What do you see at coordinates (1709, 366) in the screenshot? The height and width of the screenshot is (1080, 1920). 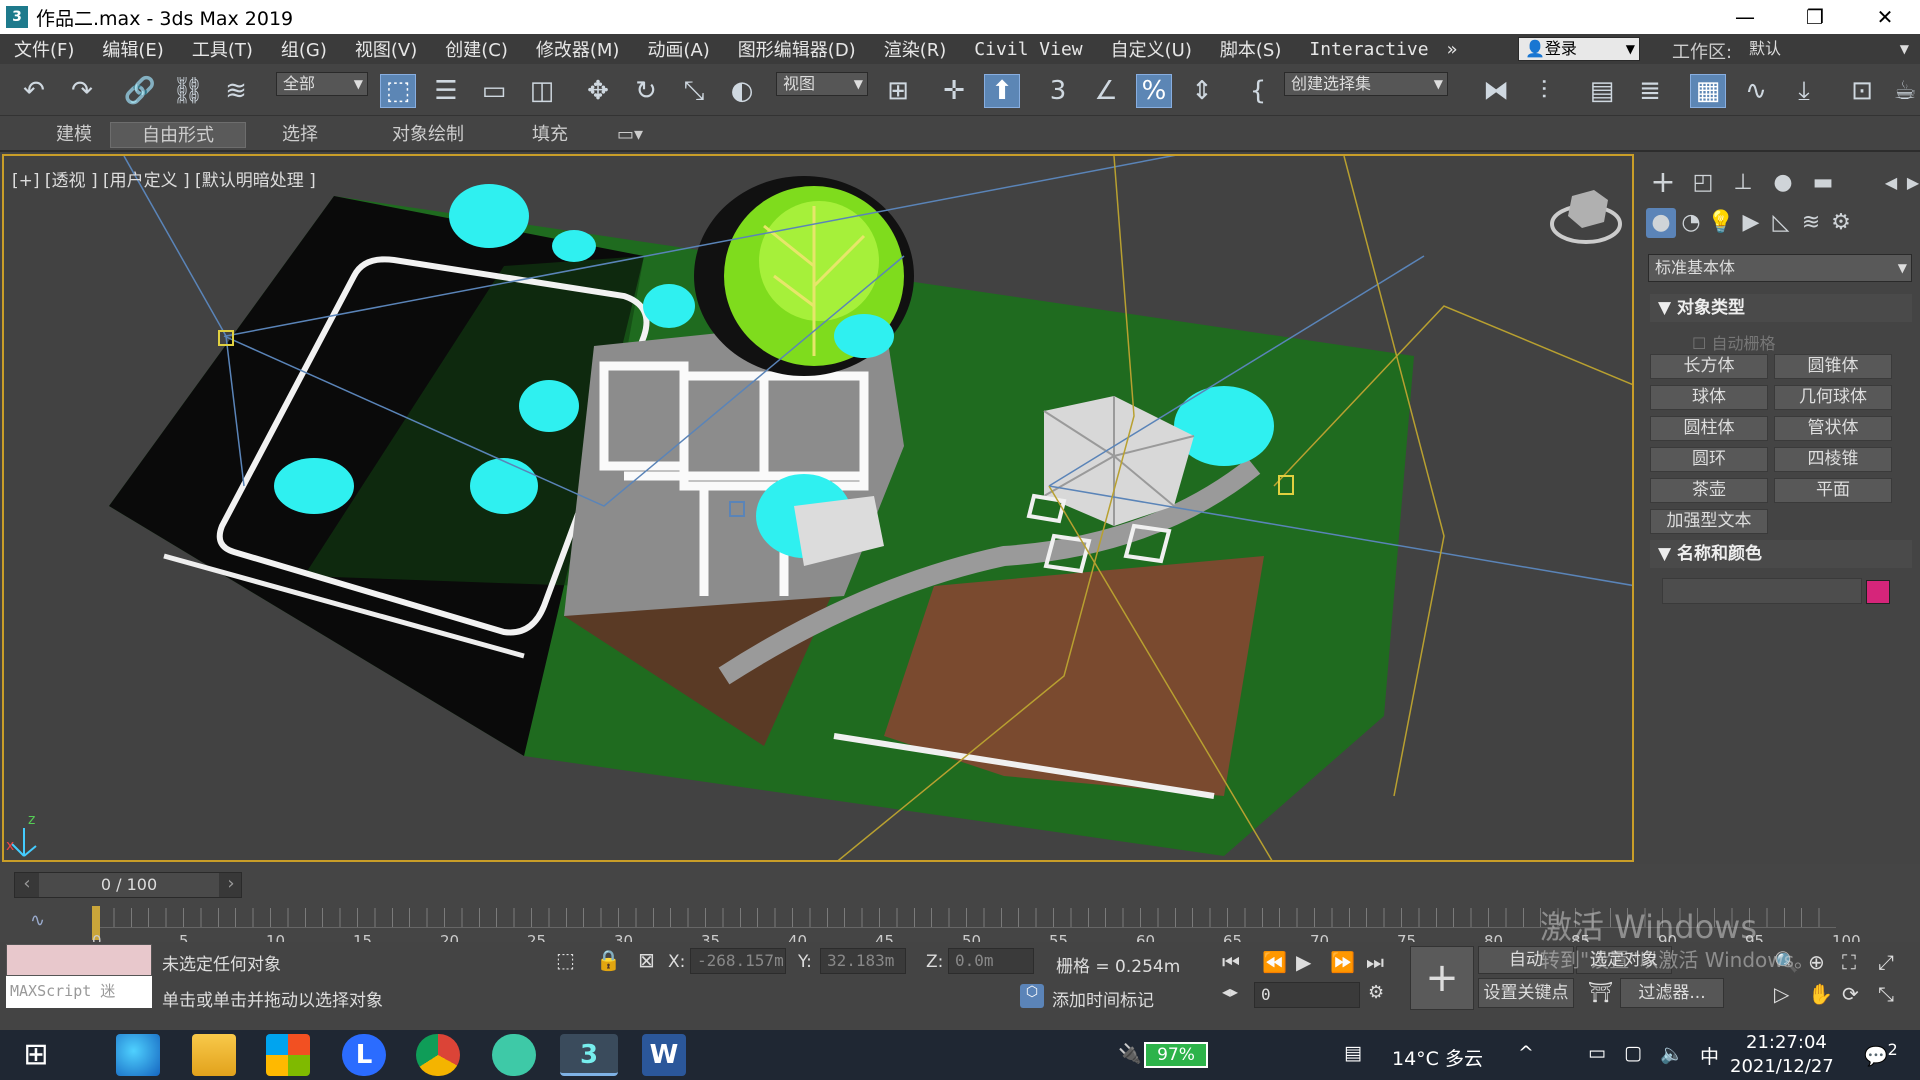 I see `box-button: 长方体` at bounding box center [1709, 366].